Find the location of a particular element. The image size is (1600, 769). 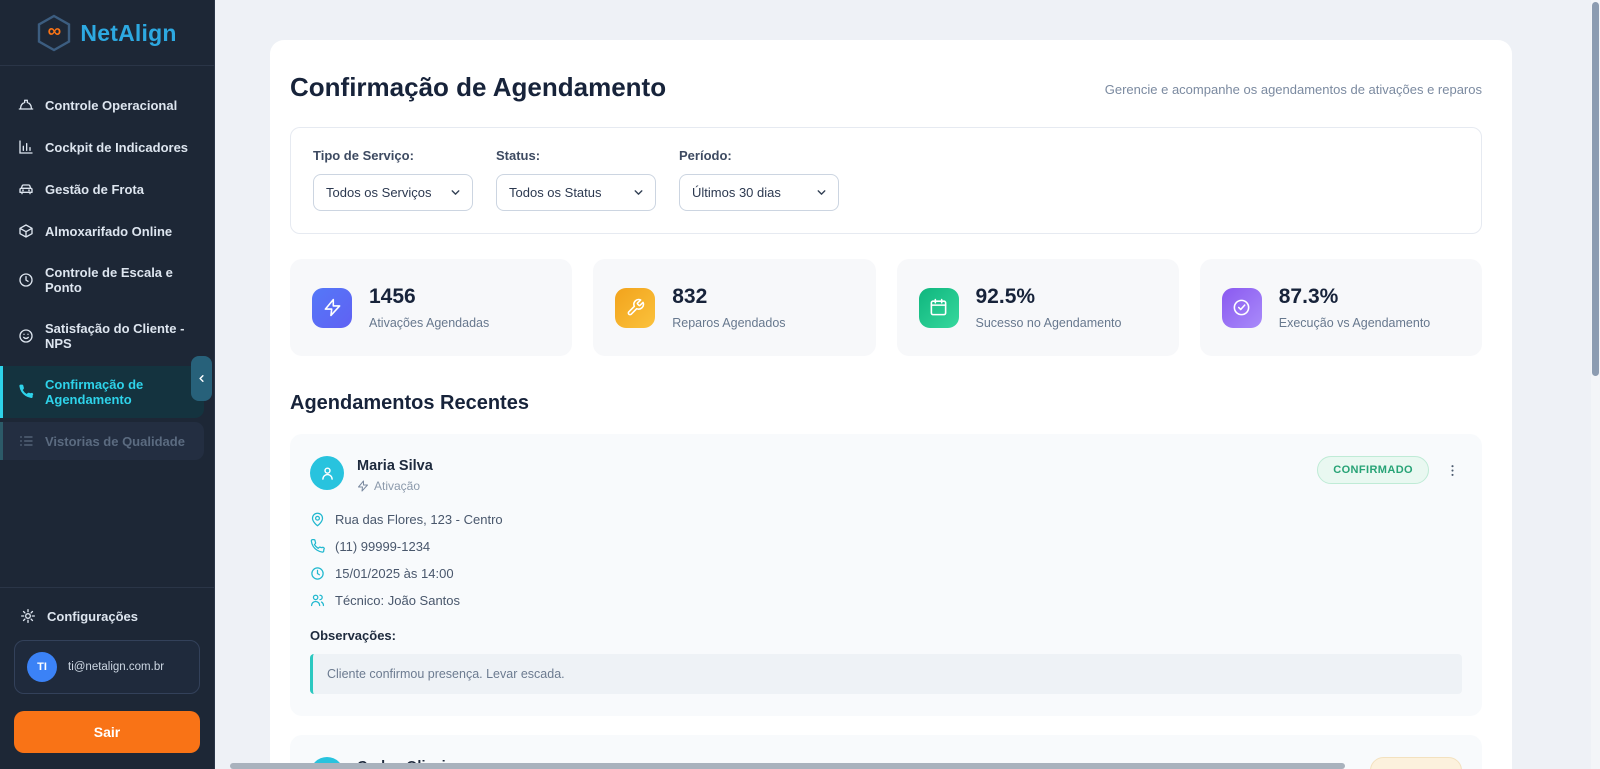

appointment-actions: CONFIRMADO is located at coordinates (1389, 470).